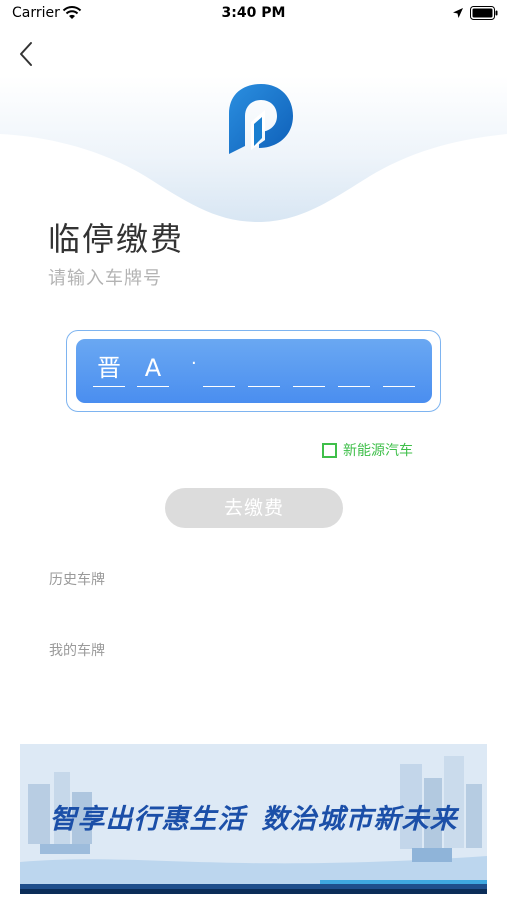 The height and width of the screenshot is (900, 507). I want to click on plate-char-1: 晋, so click(109, 368).